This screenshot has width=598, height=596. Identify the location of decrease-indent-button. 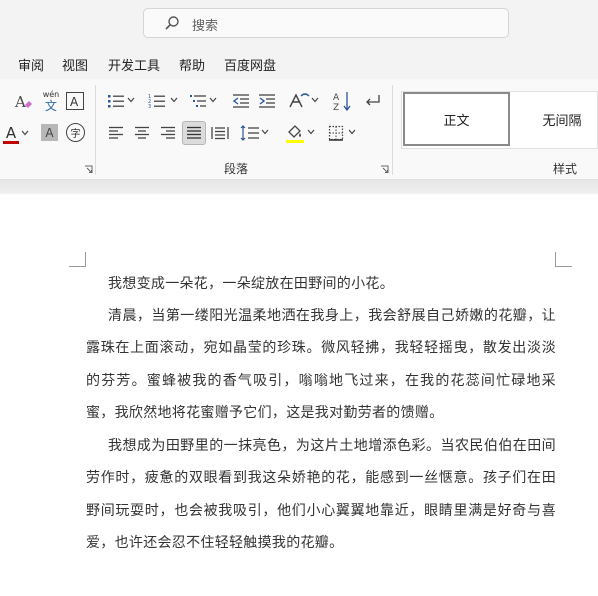
(241, 101).